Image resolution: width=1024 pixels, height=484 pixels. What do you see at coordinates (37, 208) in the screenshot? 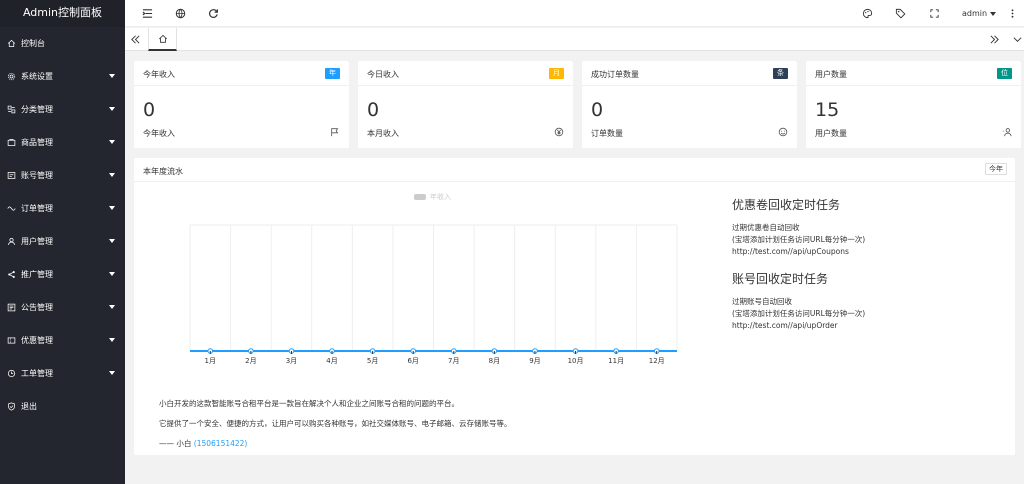
I see `sidebar-item-label: 订单管理` at bounding box center [37, 208].